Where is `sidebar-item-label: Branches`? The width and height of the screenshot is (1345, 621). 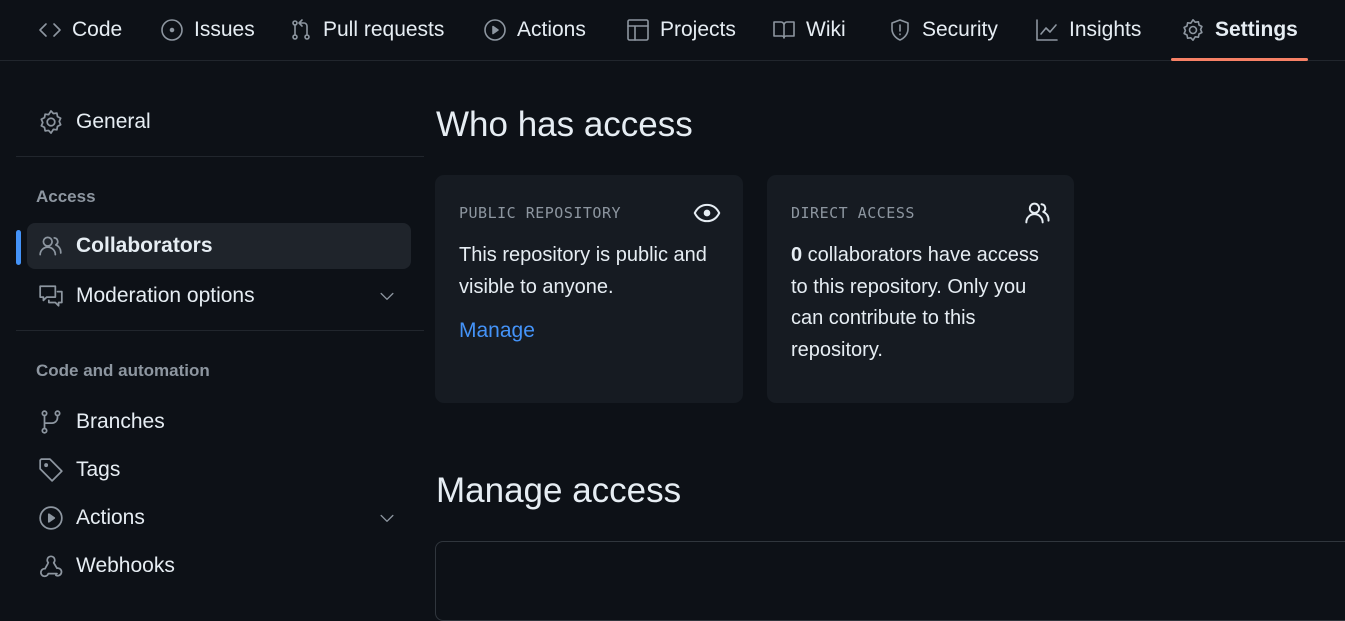
sidebar-item-label: Branches is located at coordinates (120, 421).